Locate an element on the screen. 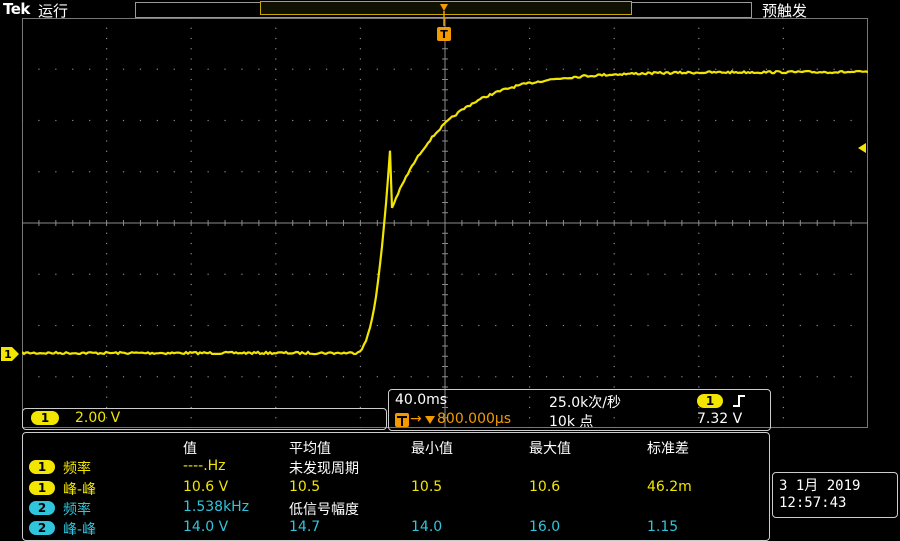 The height and width of the screenshot is (541, 900). measurement-value: 1.538kHz is located at coordinates (216, 507).